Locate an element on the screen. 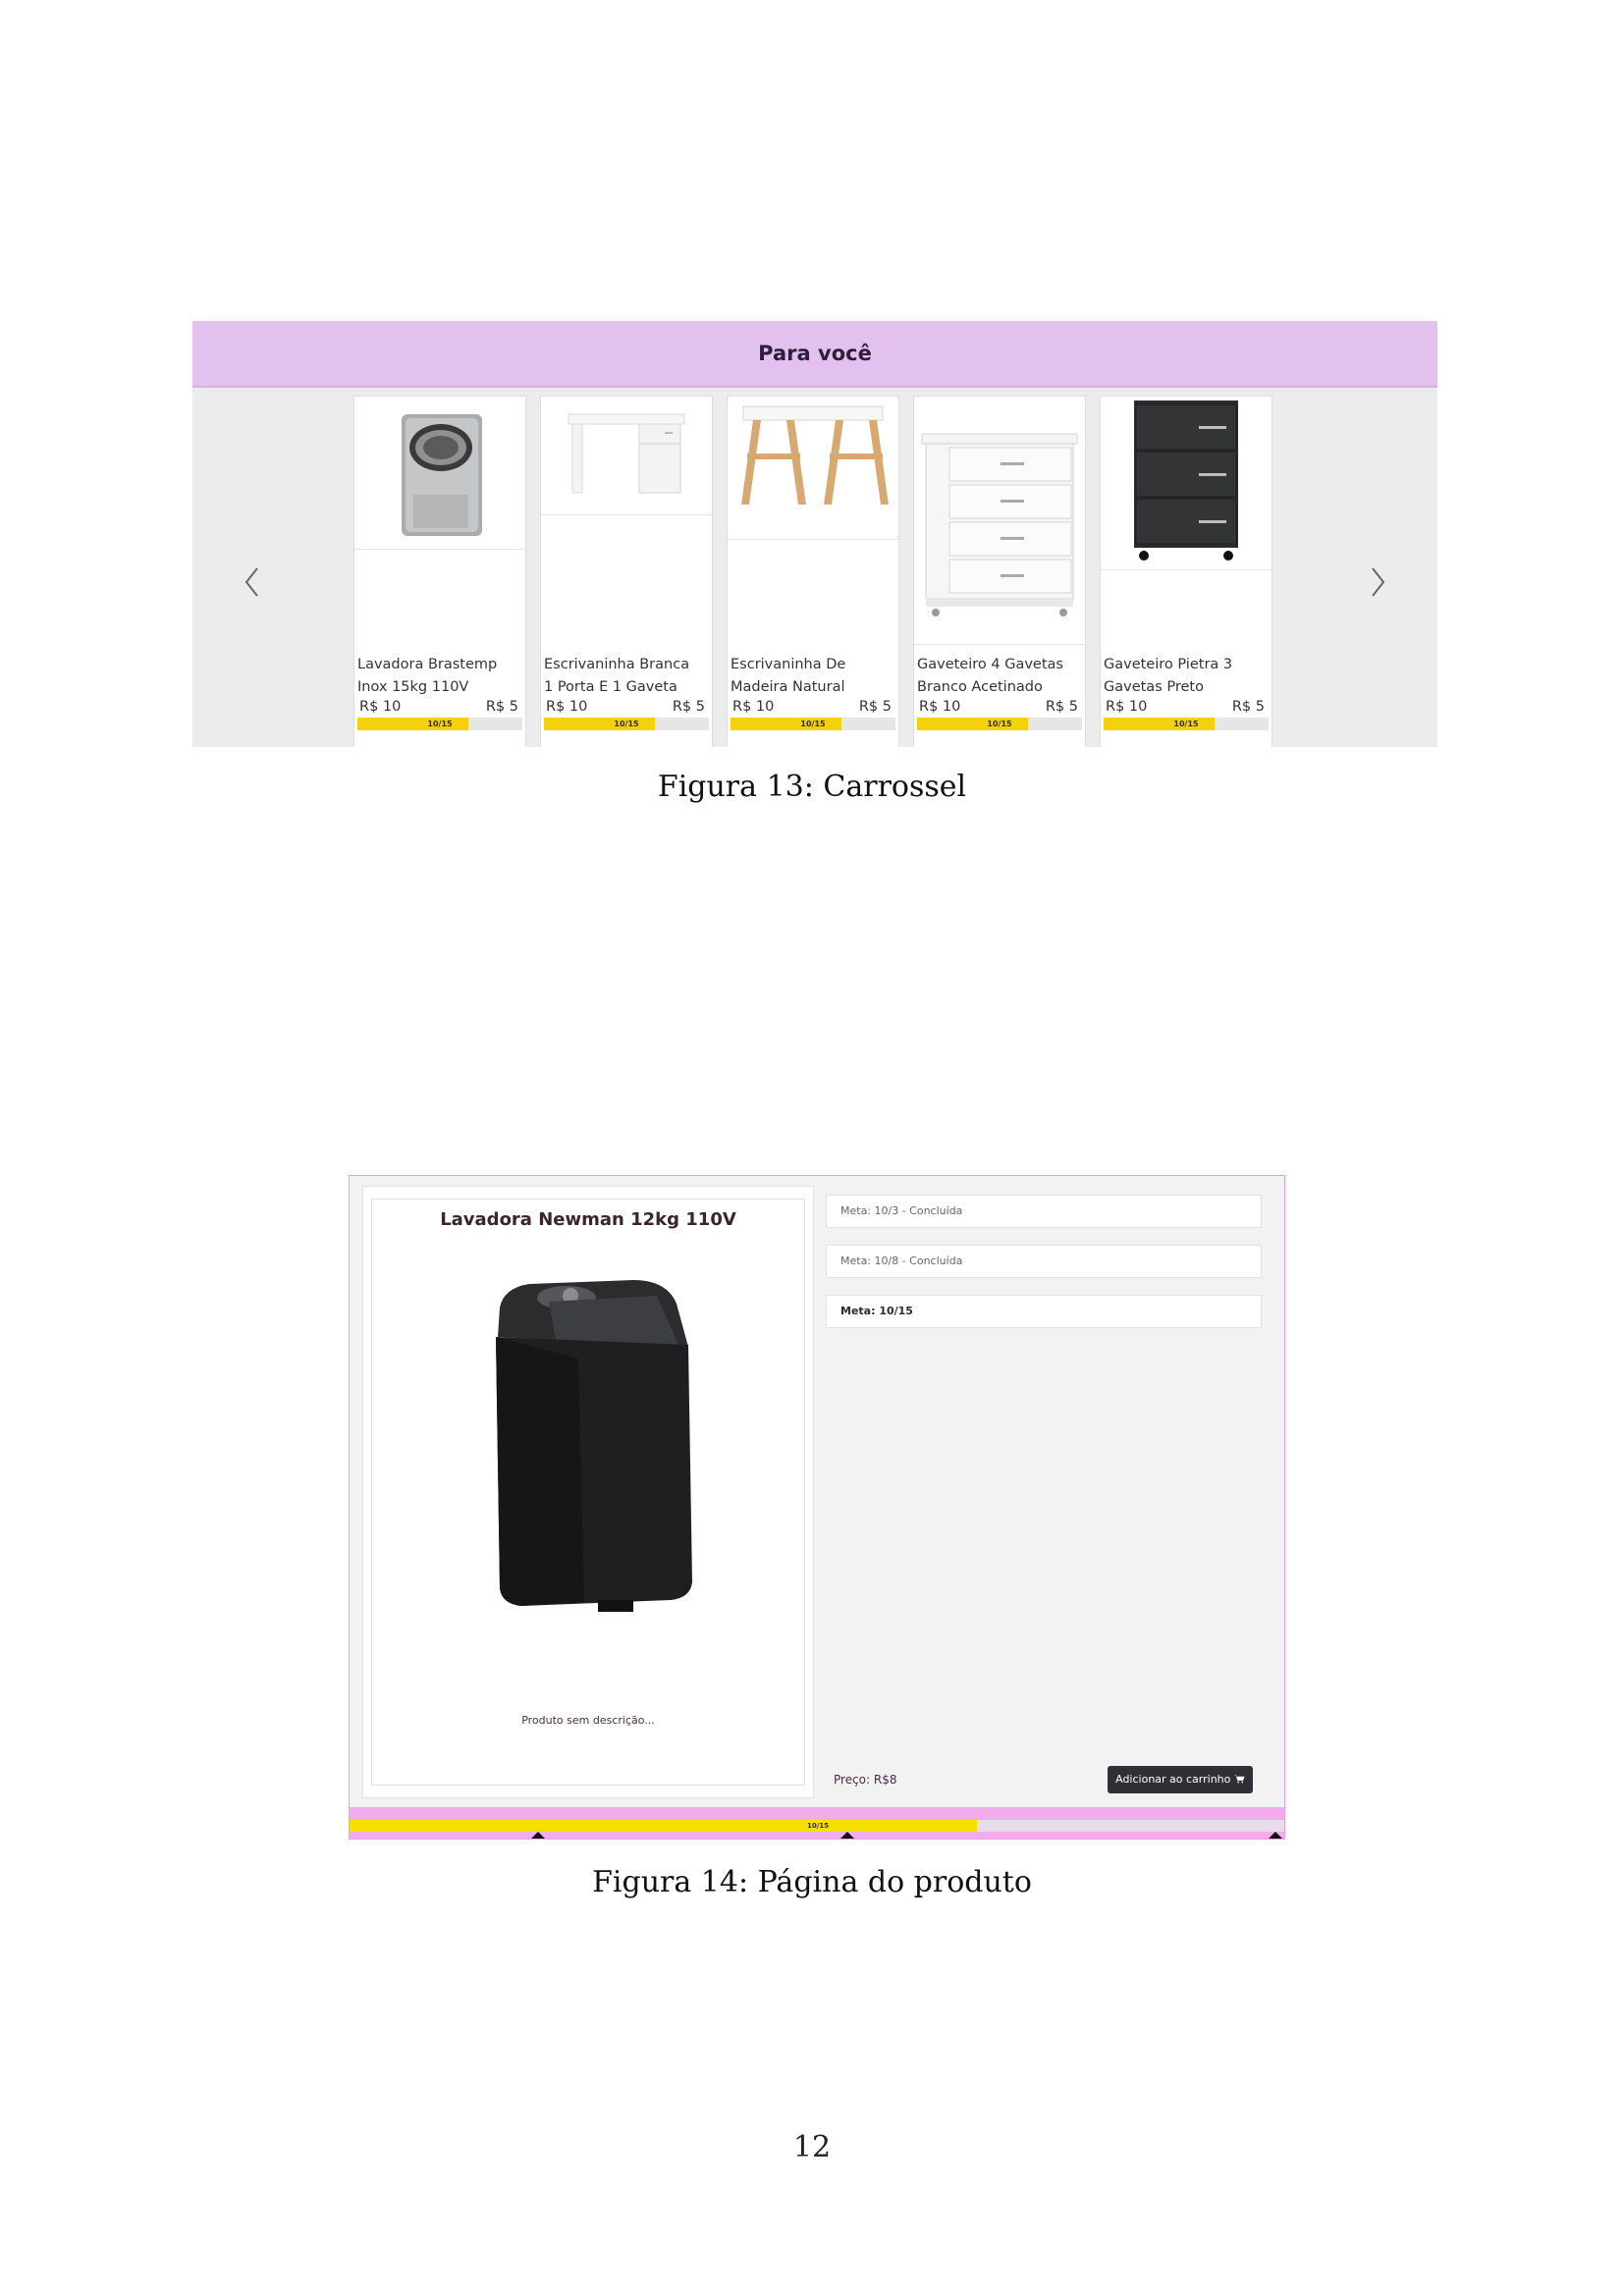  product-name: Gaveteiro Pietra 3 Gavetas Preto is located at coordinates (1168, 676).